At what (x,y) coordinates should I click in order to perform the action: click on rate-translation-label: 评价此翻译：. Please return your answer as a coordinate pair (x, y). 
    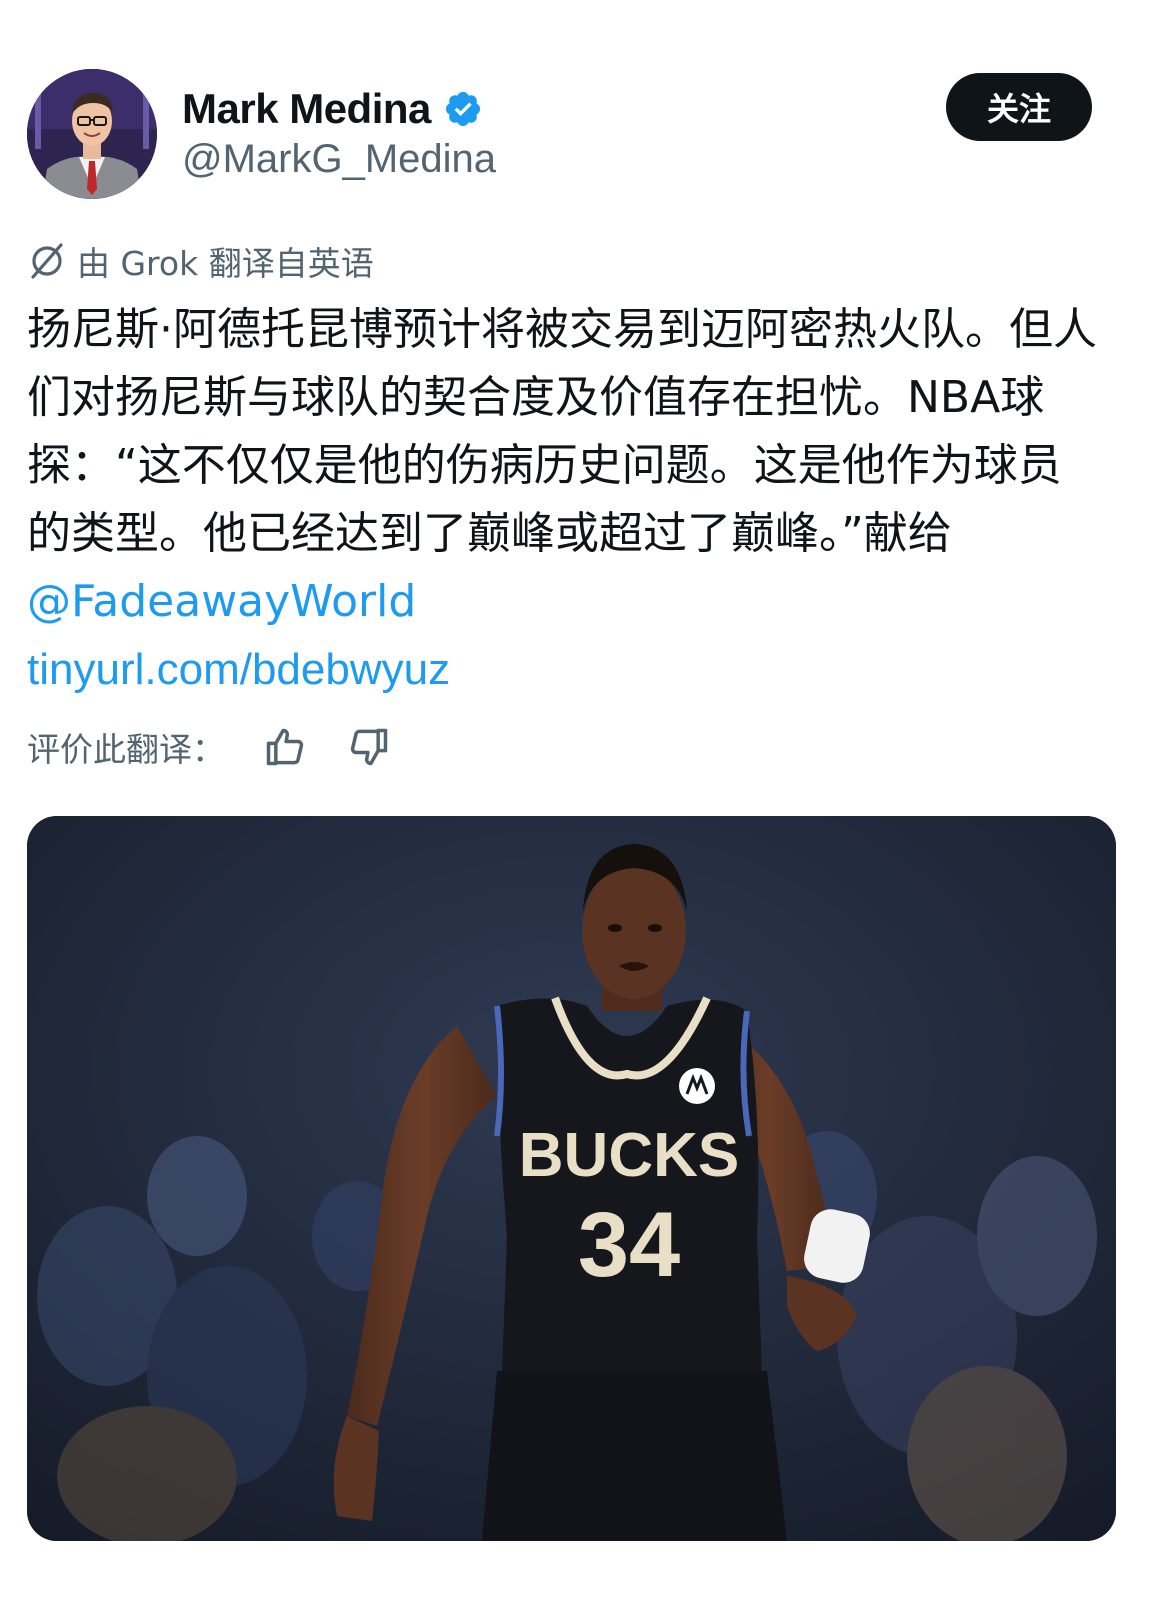
    Looking at the image, I should click on (126, 749).